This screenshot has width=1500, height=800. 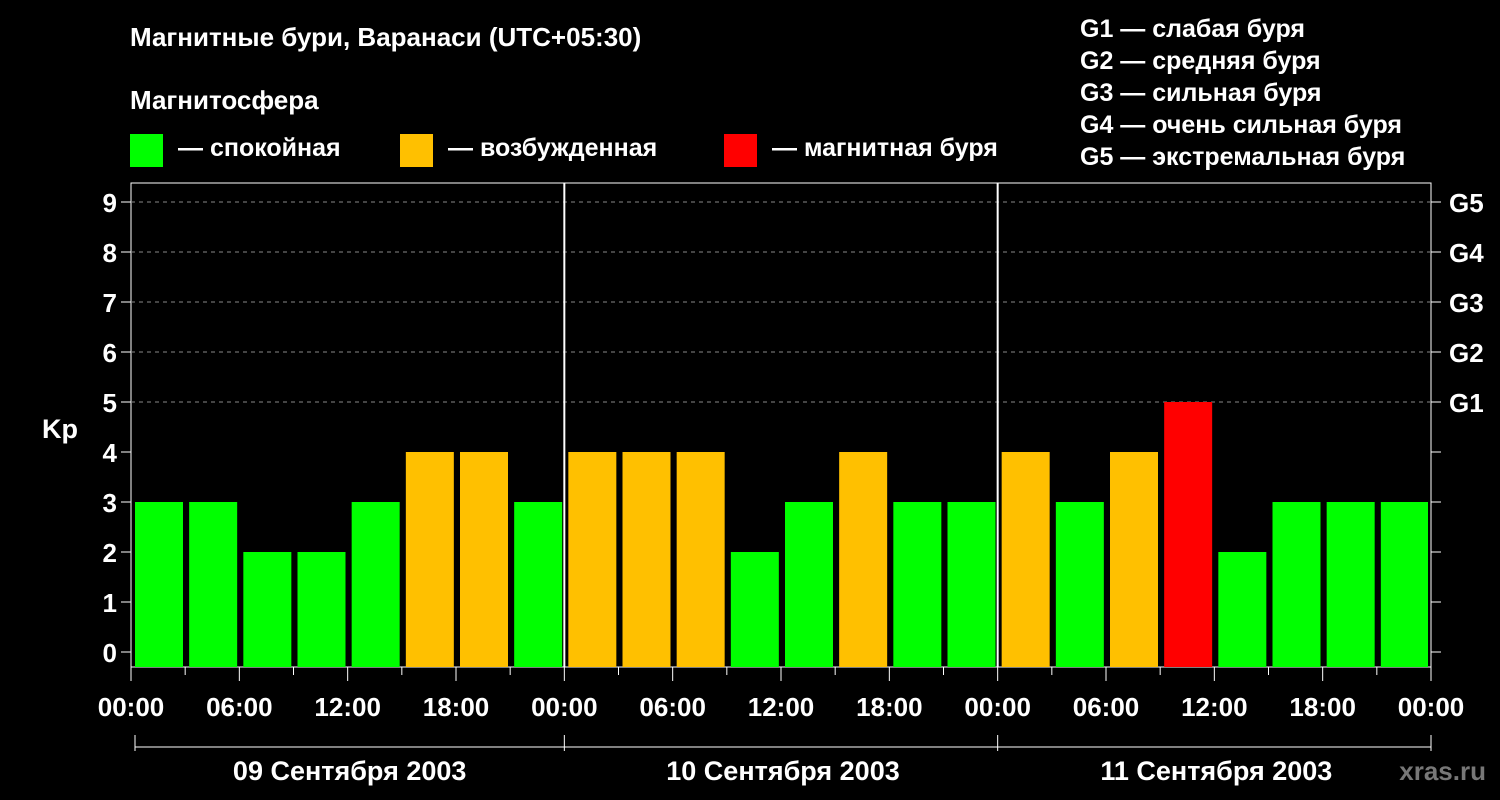 I want to click on watermark: xras.ru, so click(x=1442, y=771).